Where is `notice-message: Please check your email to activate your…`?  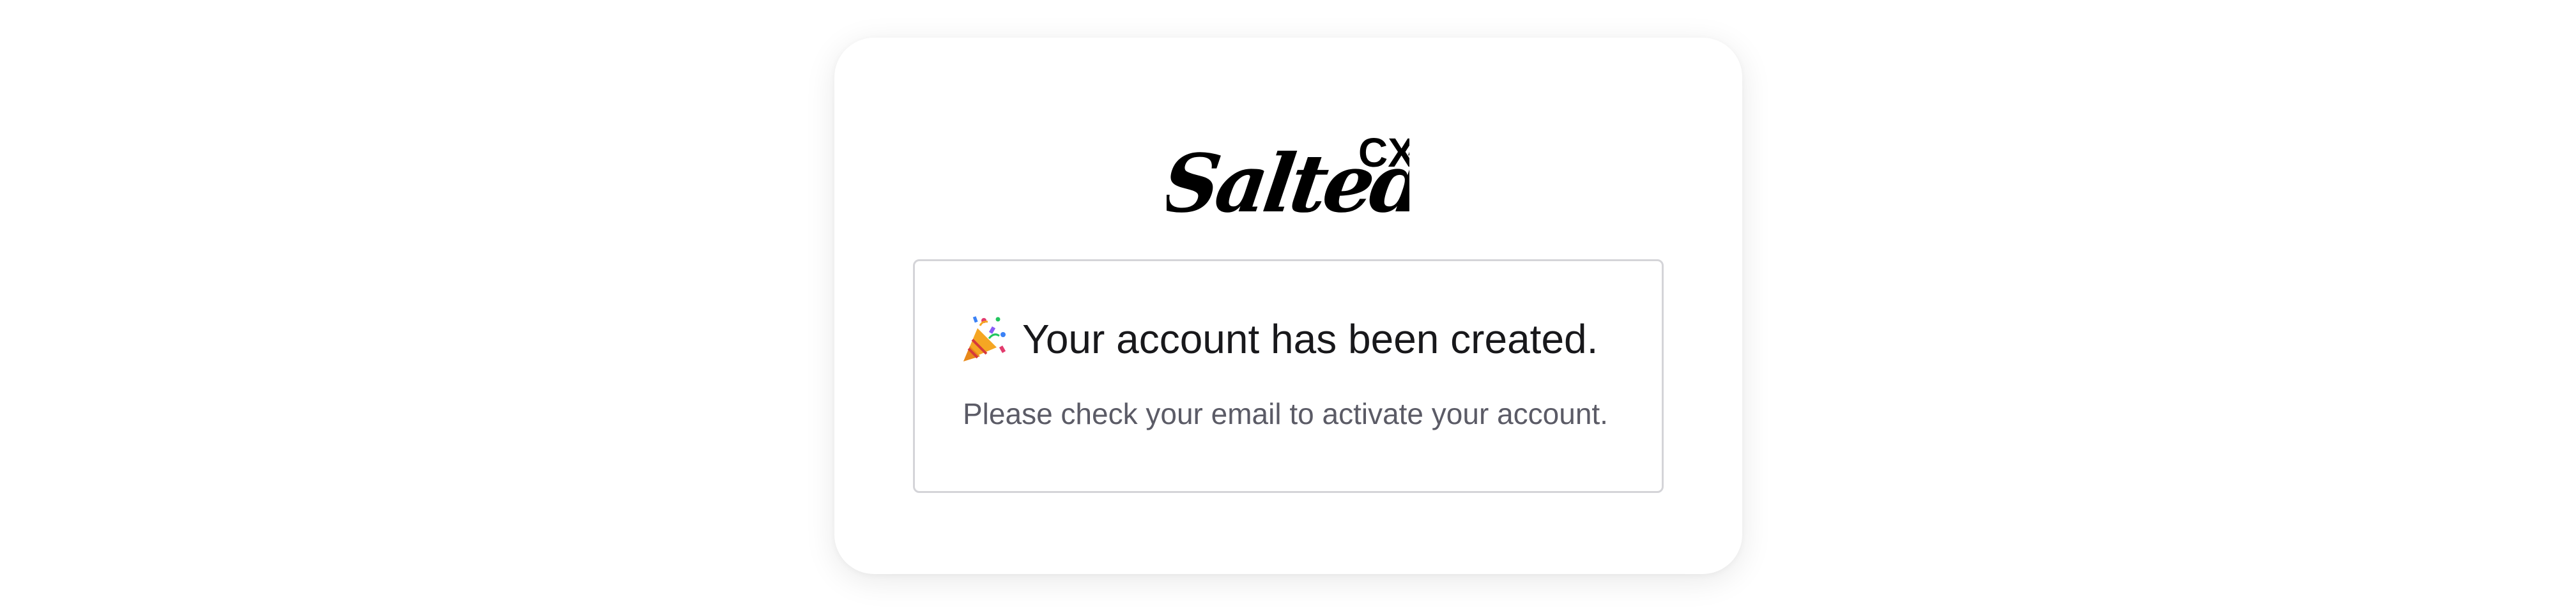
notice-message: Please check your email to activate your… is located at coordinates (1285, 414).